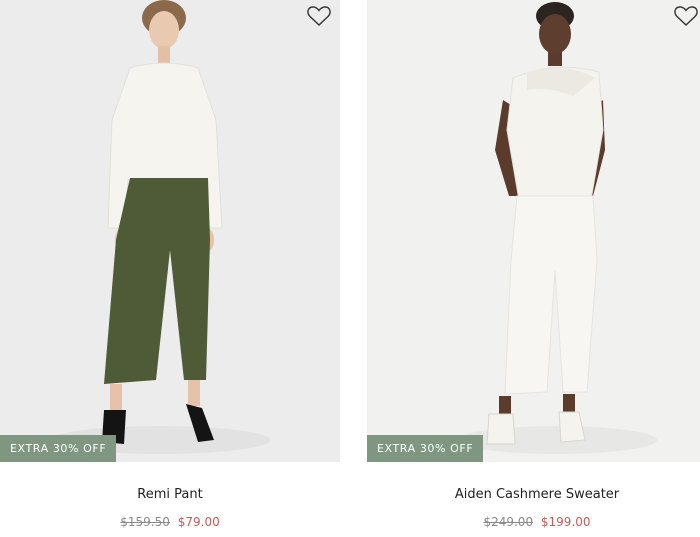 This screenshot has height=537, width=700. I want to click on product-name: Remi Pant, so click(170, 494).